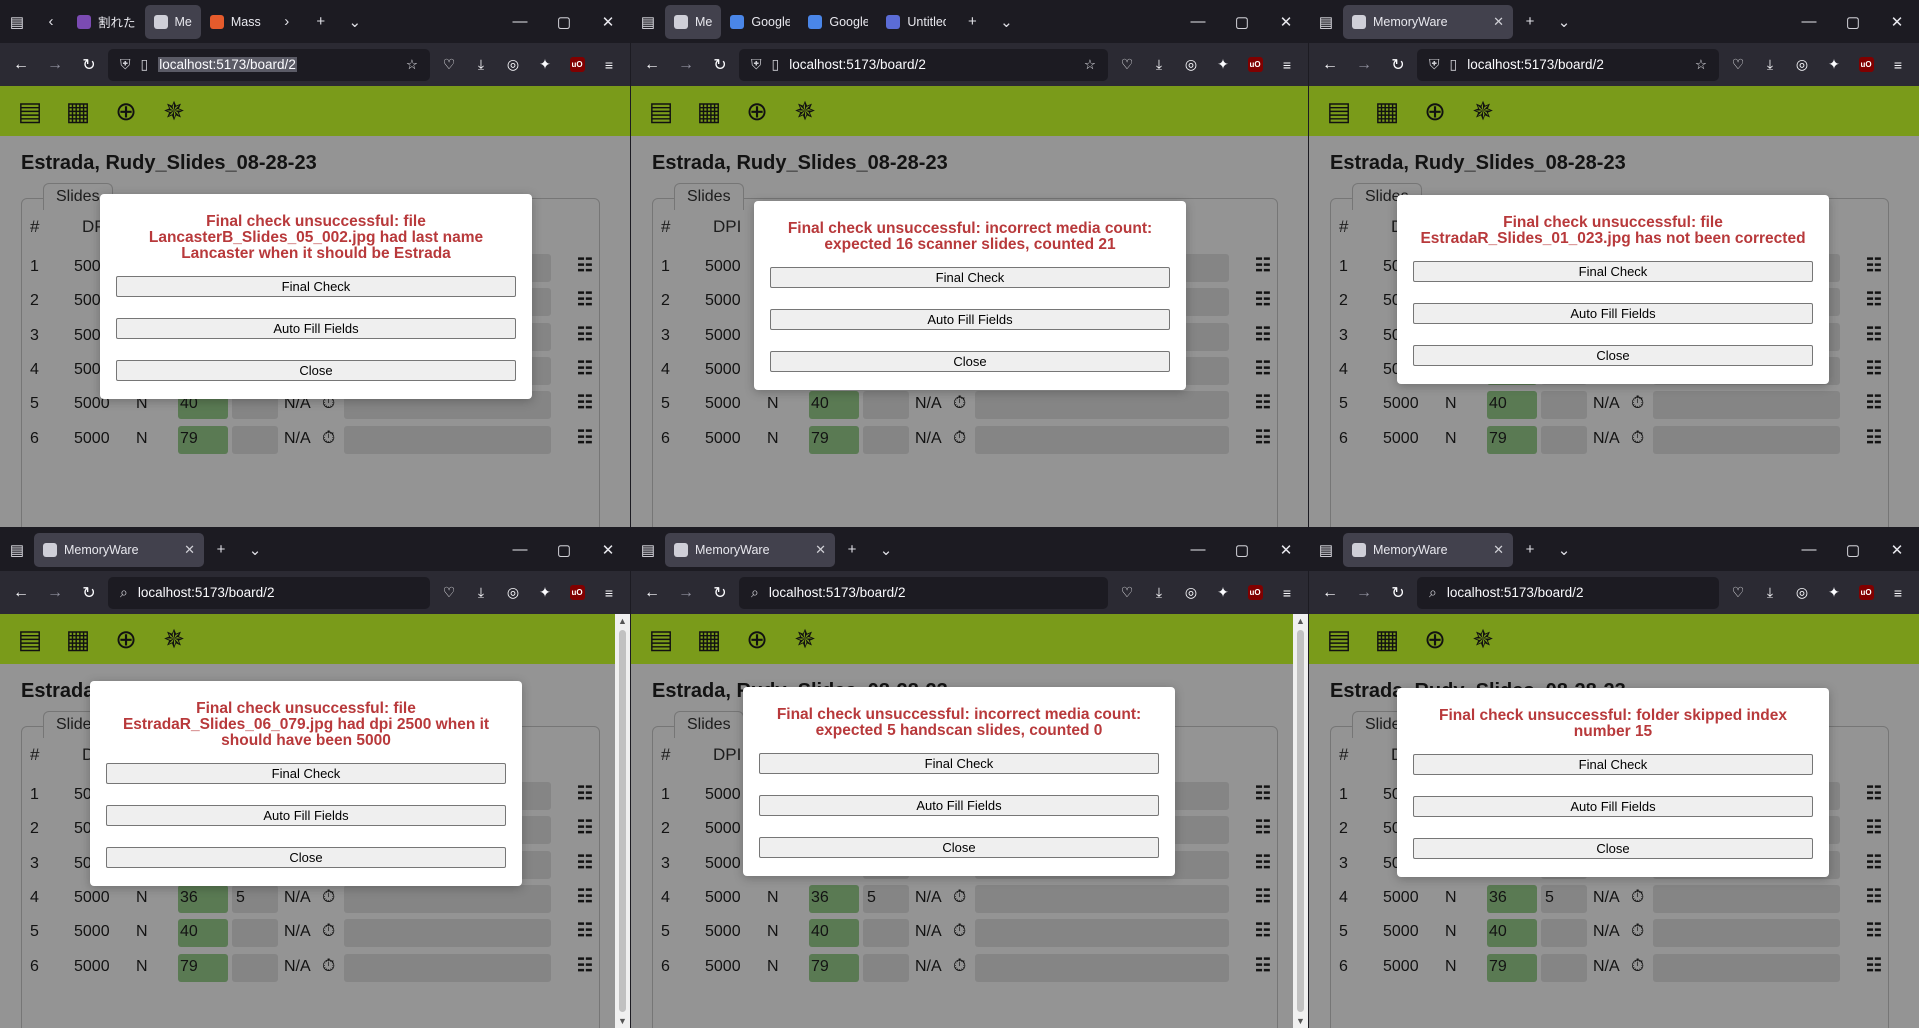  I want to click on scrollbar-thumb, so click(1300, 821).